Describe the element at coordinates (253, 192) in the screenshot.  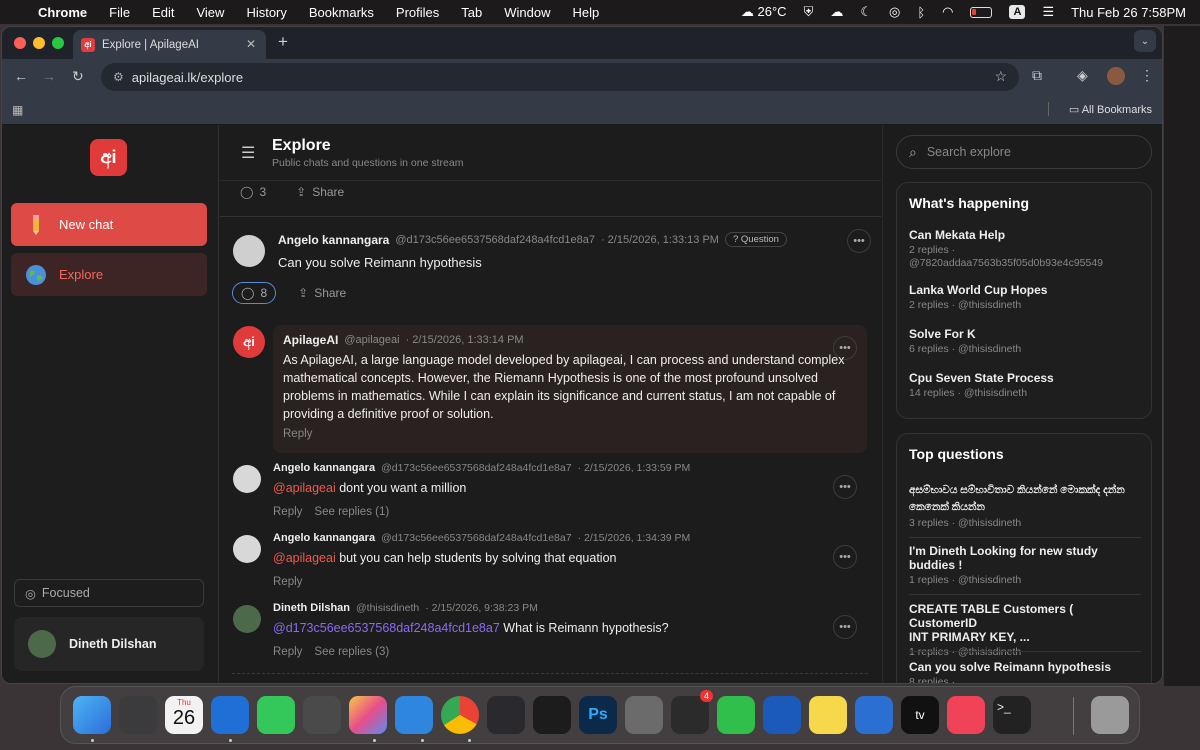
I see `comment-button: ◯ 3` at that location.